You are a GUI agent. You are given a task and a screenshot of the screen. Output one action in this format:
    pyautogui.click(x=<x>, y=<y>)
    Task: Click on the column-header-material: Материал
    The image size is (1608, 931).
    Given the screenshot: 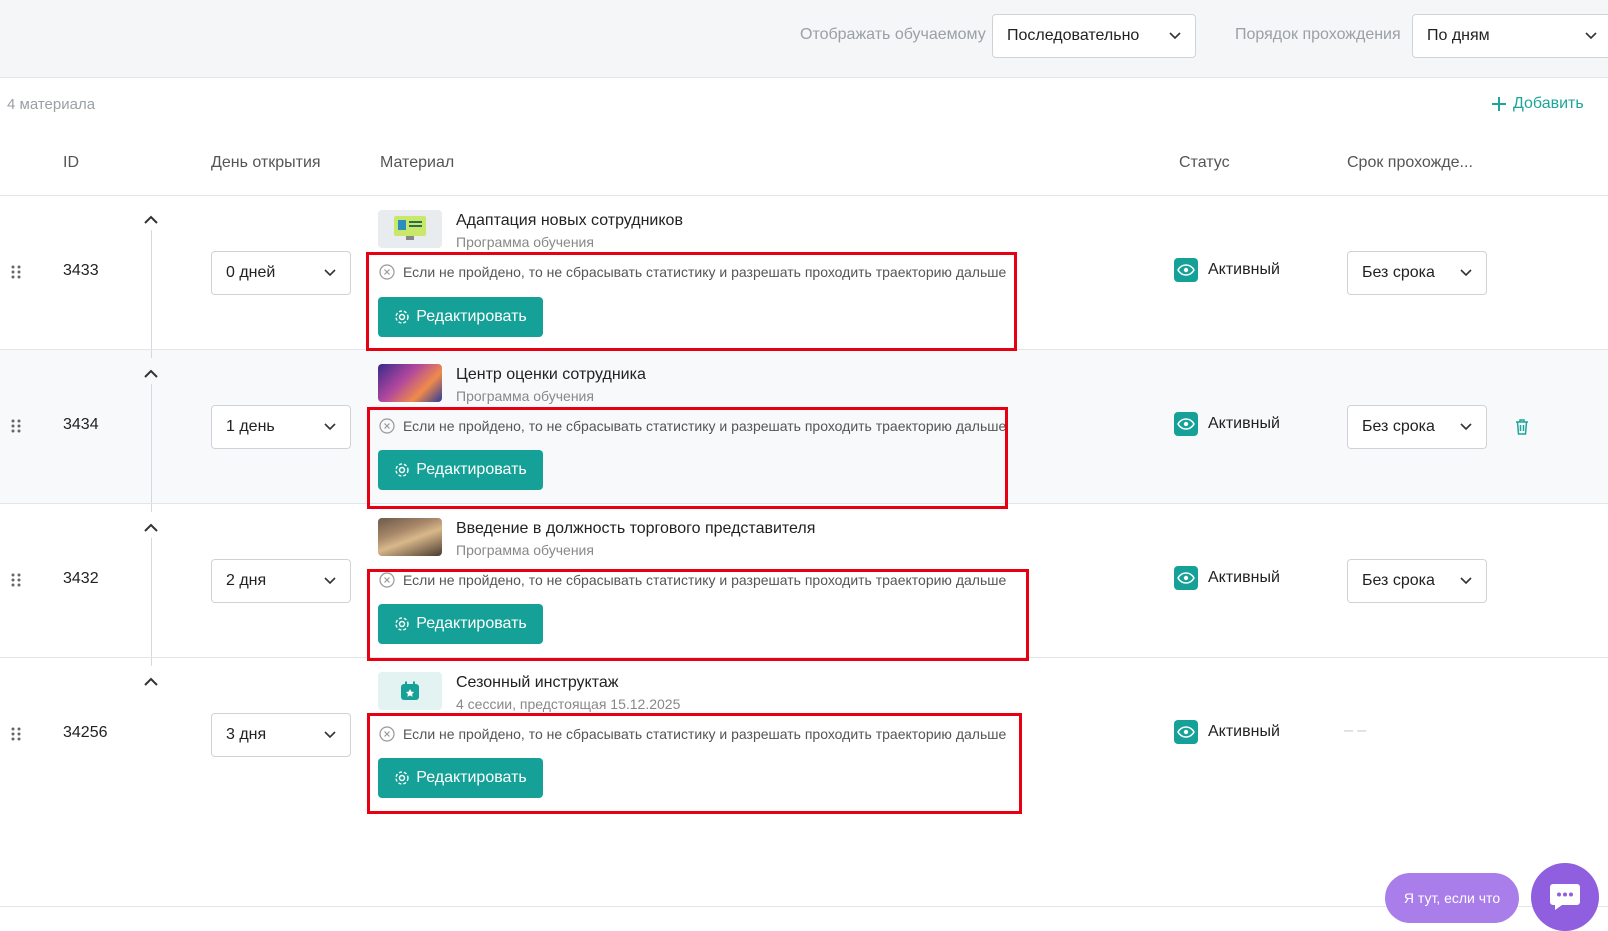 What is the action you would take?
    pyautogui.click(x=417, y=162)
    